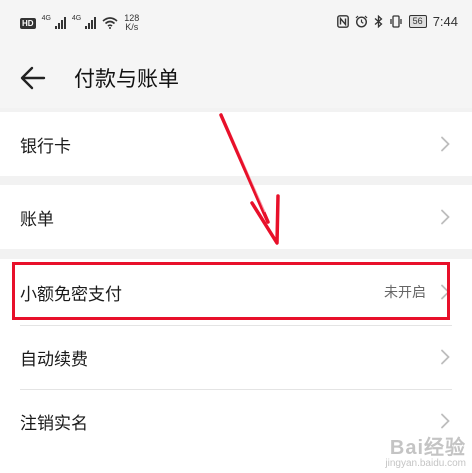 The height and width of the screenshot is (473, 472). Describe the element at coordinates (417, 21) in the screenshot. I see `battery-icon: 56` at that location.